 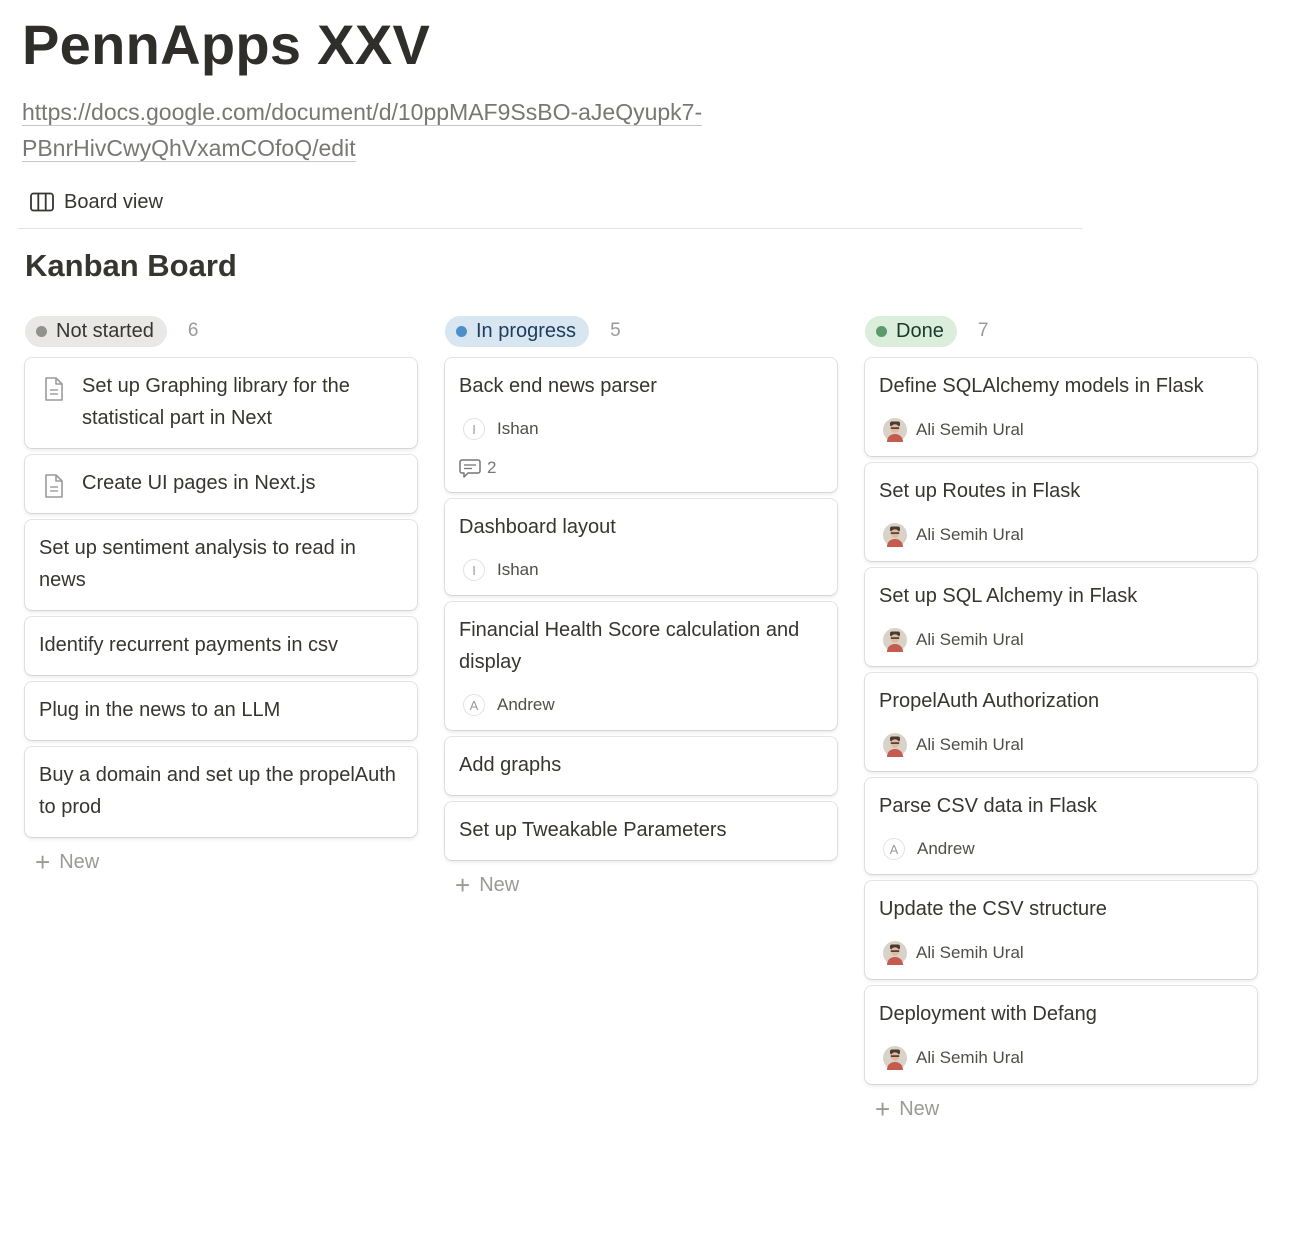 I want to click on kanban-card: Identify recurrent payments in csv, so click(x=221, y=646).